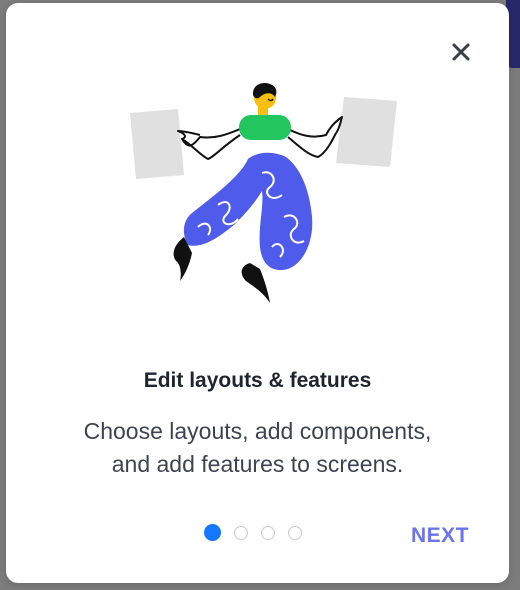  What do you see at coordinates (265, 127) in the screenshot?
I see `green-shirt` at bounding box center [265, 127].